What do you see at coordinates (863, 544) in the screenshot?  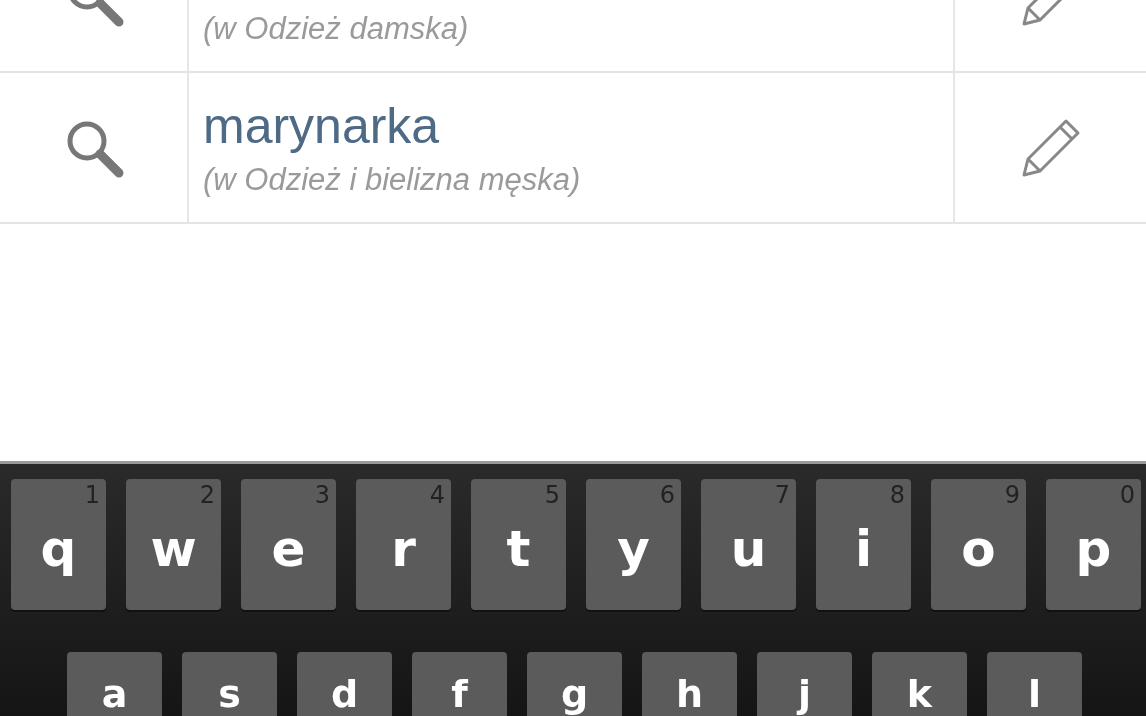 I see `key: i 8` at bounding box center [863, 544].